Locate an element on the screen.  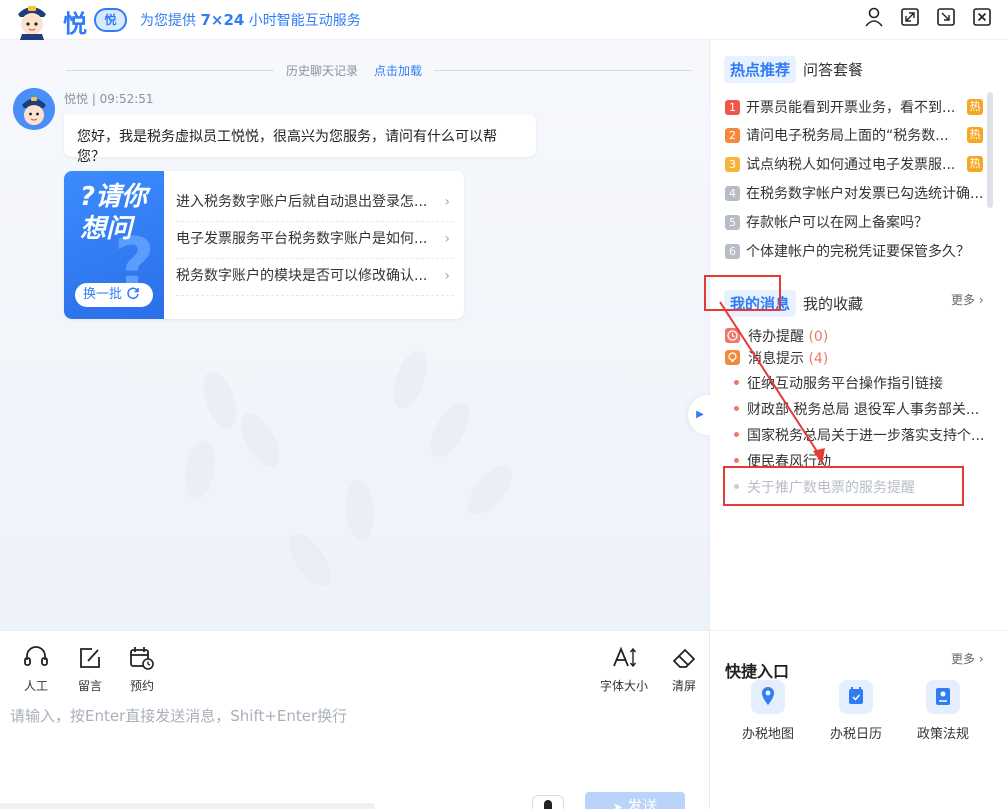
tab-hot-recommendations: 热点推荐 is located at coordinates (760, 69).